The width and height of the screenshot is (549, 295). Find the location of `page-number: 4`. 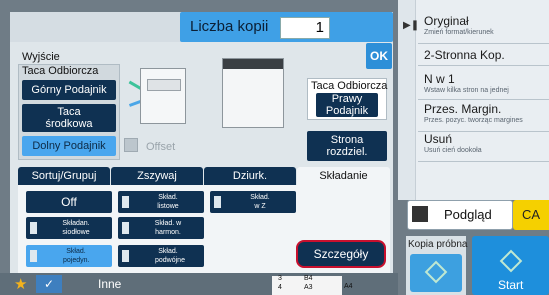

page-number: 4 is located at coordinates (280, 287).